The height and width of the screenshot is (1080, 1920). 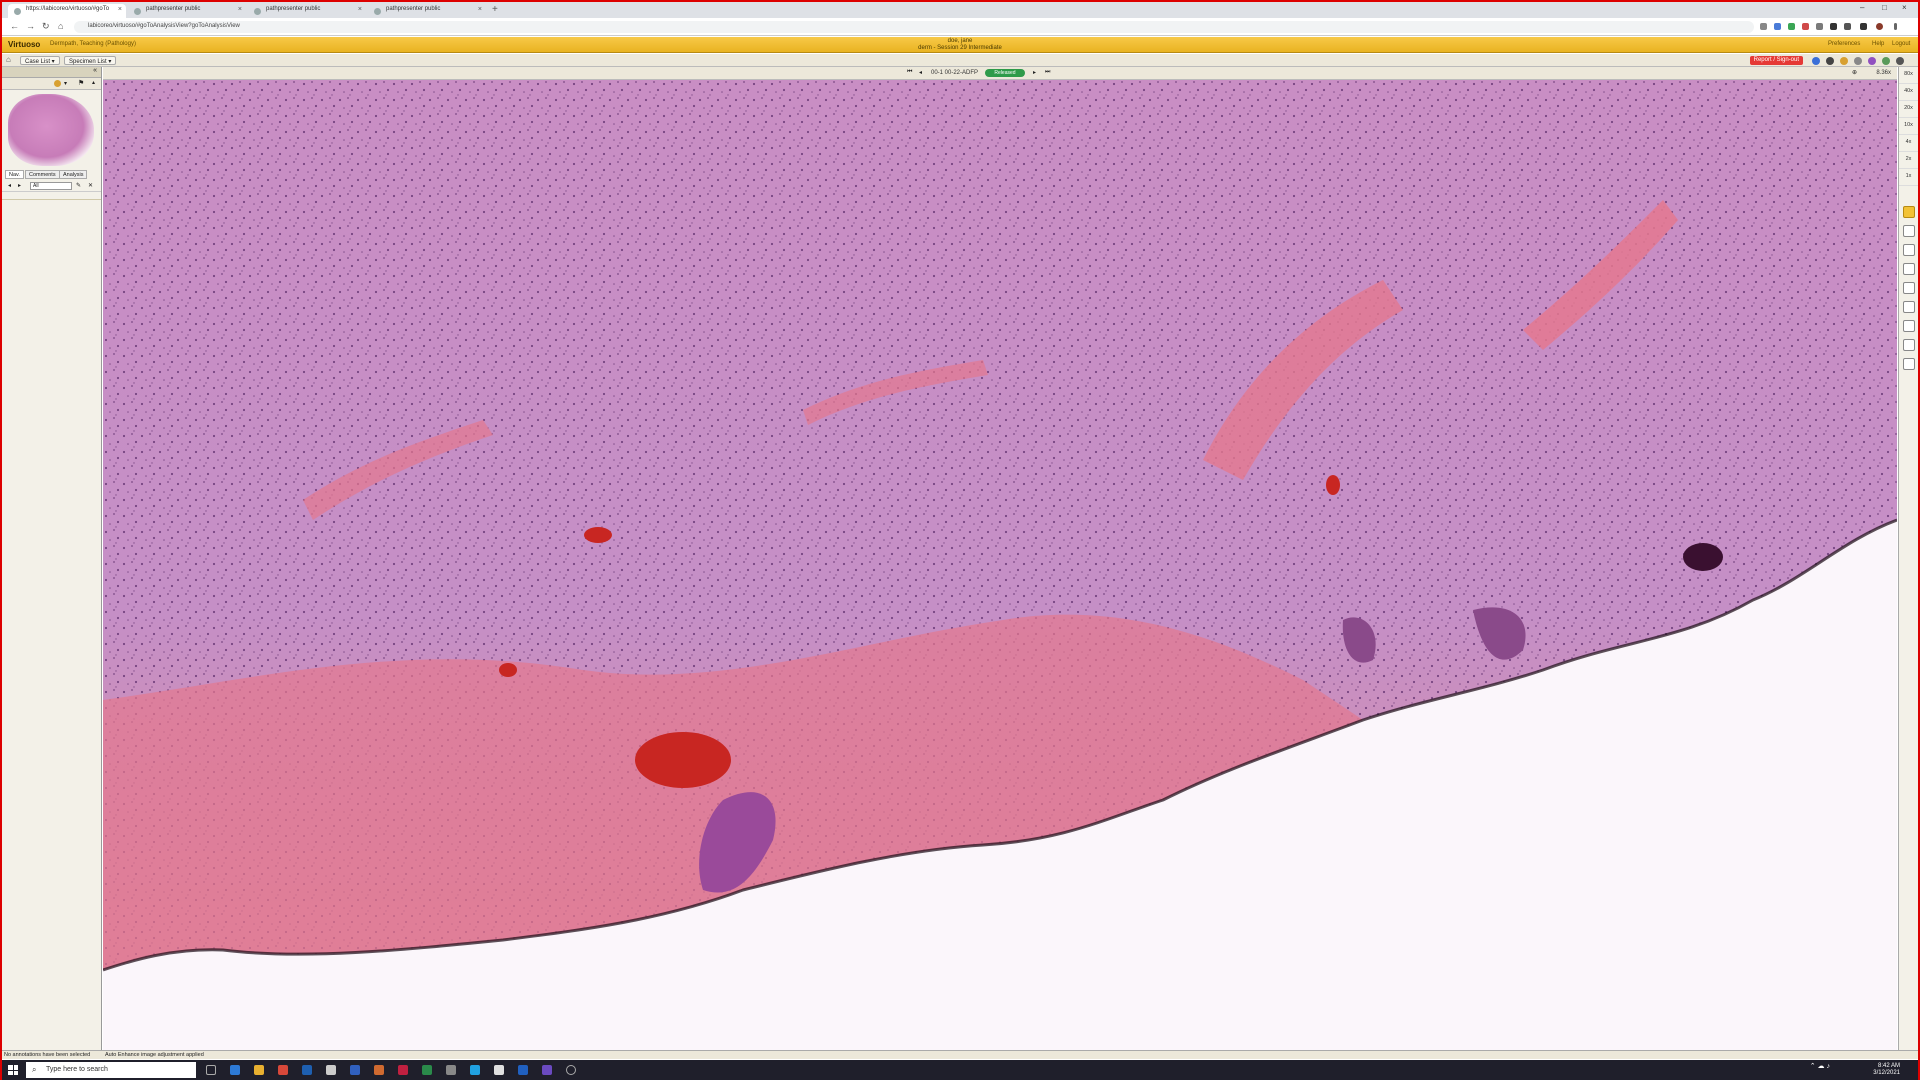 I want to click on camera-icon, so click(x=1830, y=61).